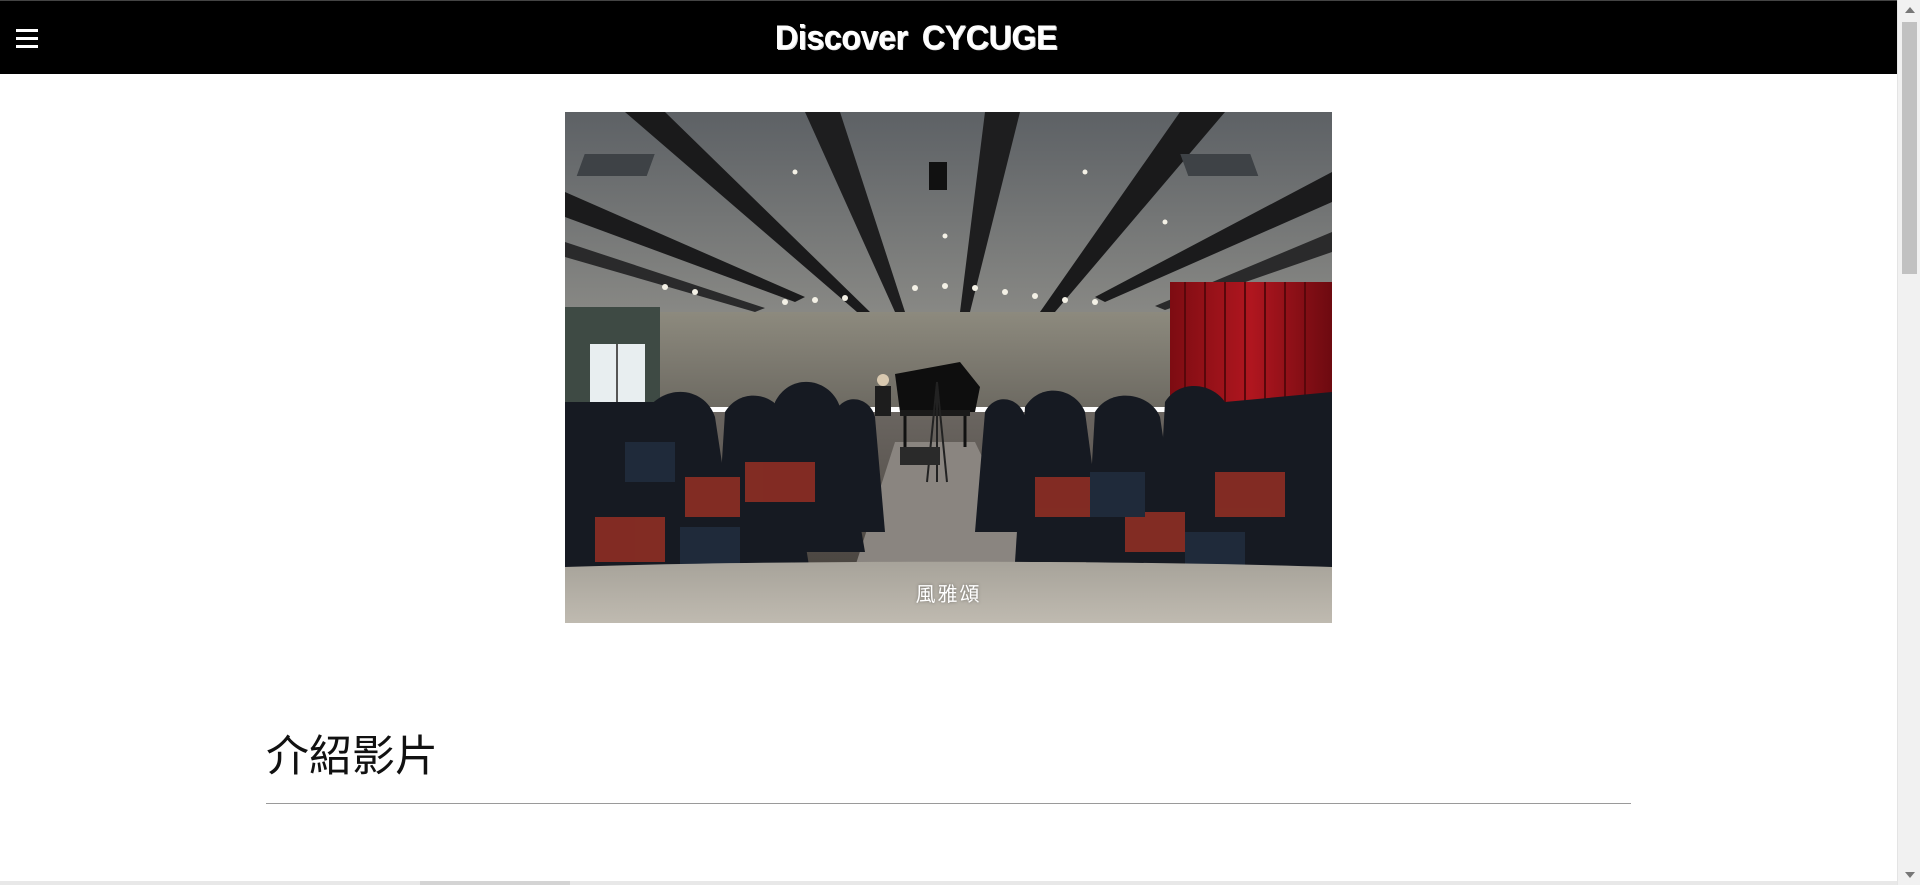  I want to click on horizontal-scroll-thumb, so click(495, 883).